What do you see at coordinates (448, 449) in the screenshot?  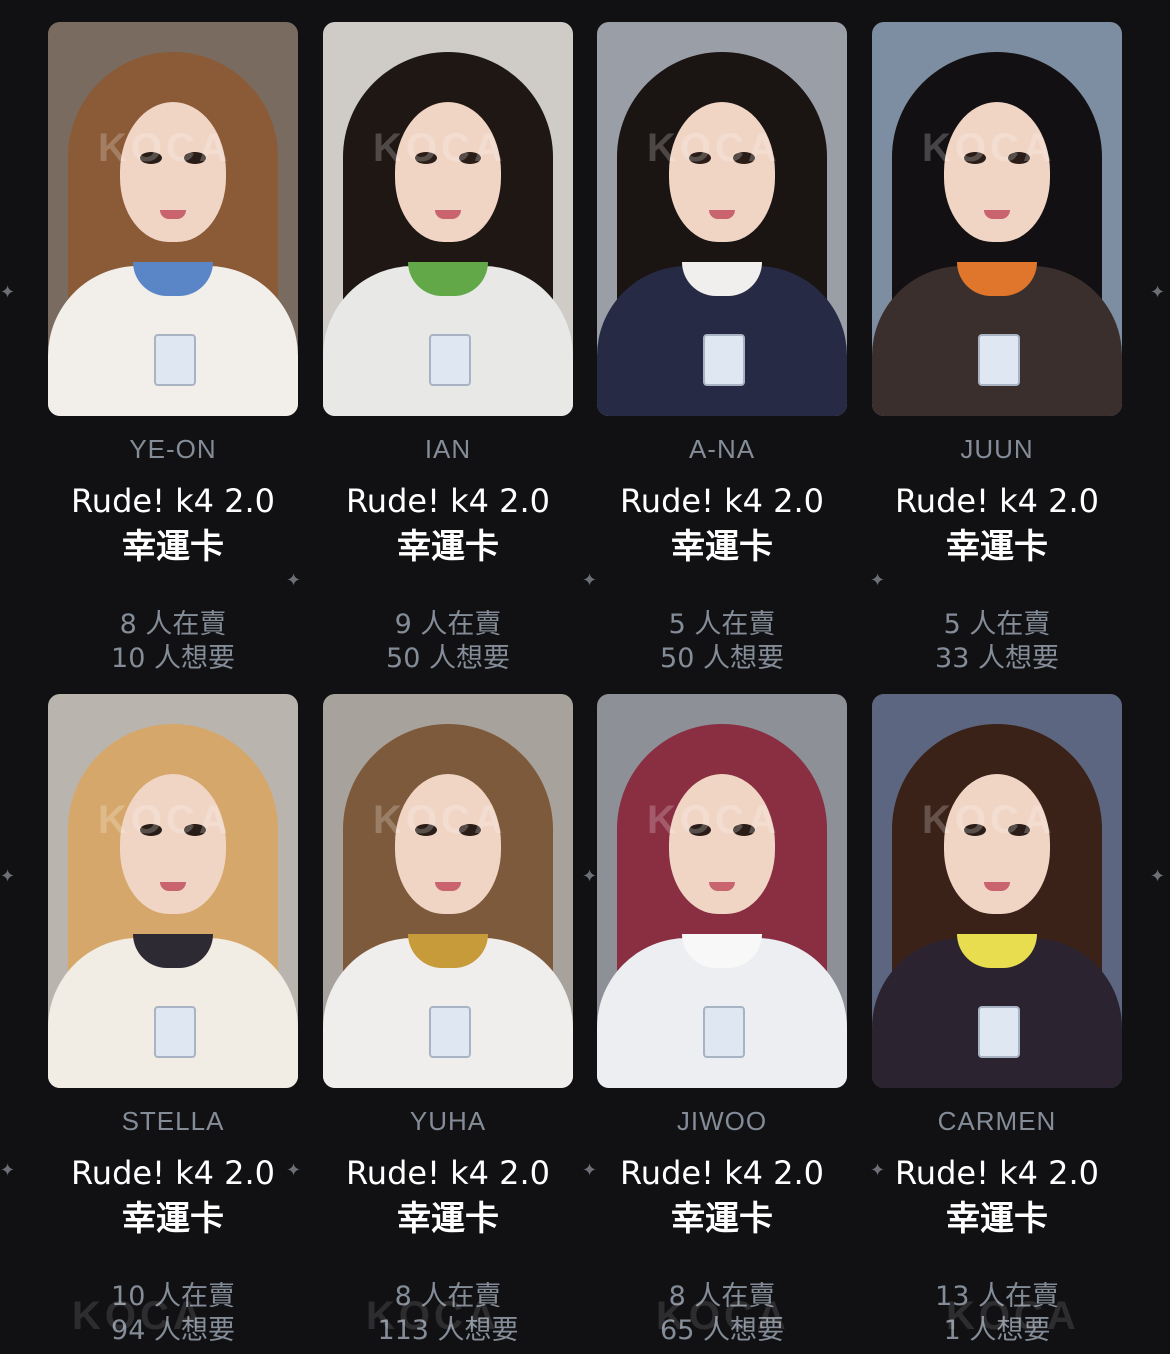 I see `member-name: IAN` at bounding box center [448, 449].